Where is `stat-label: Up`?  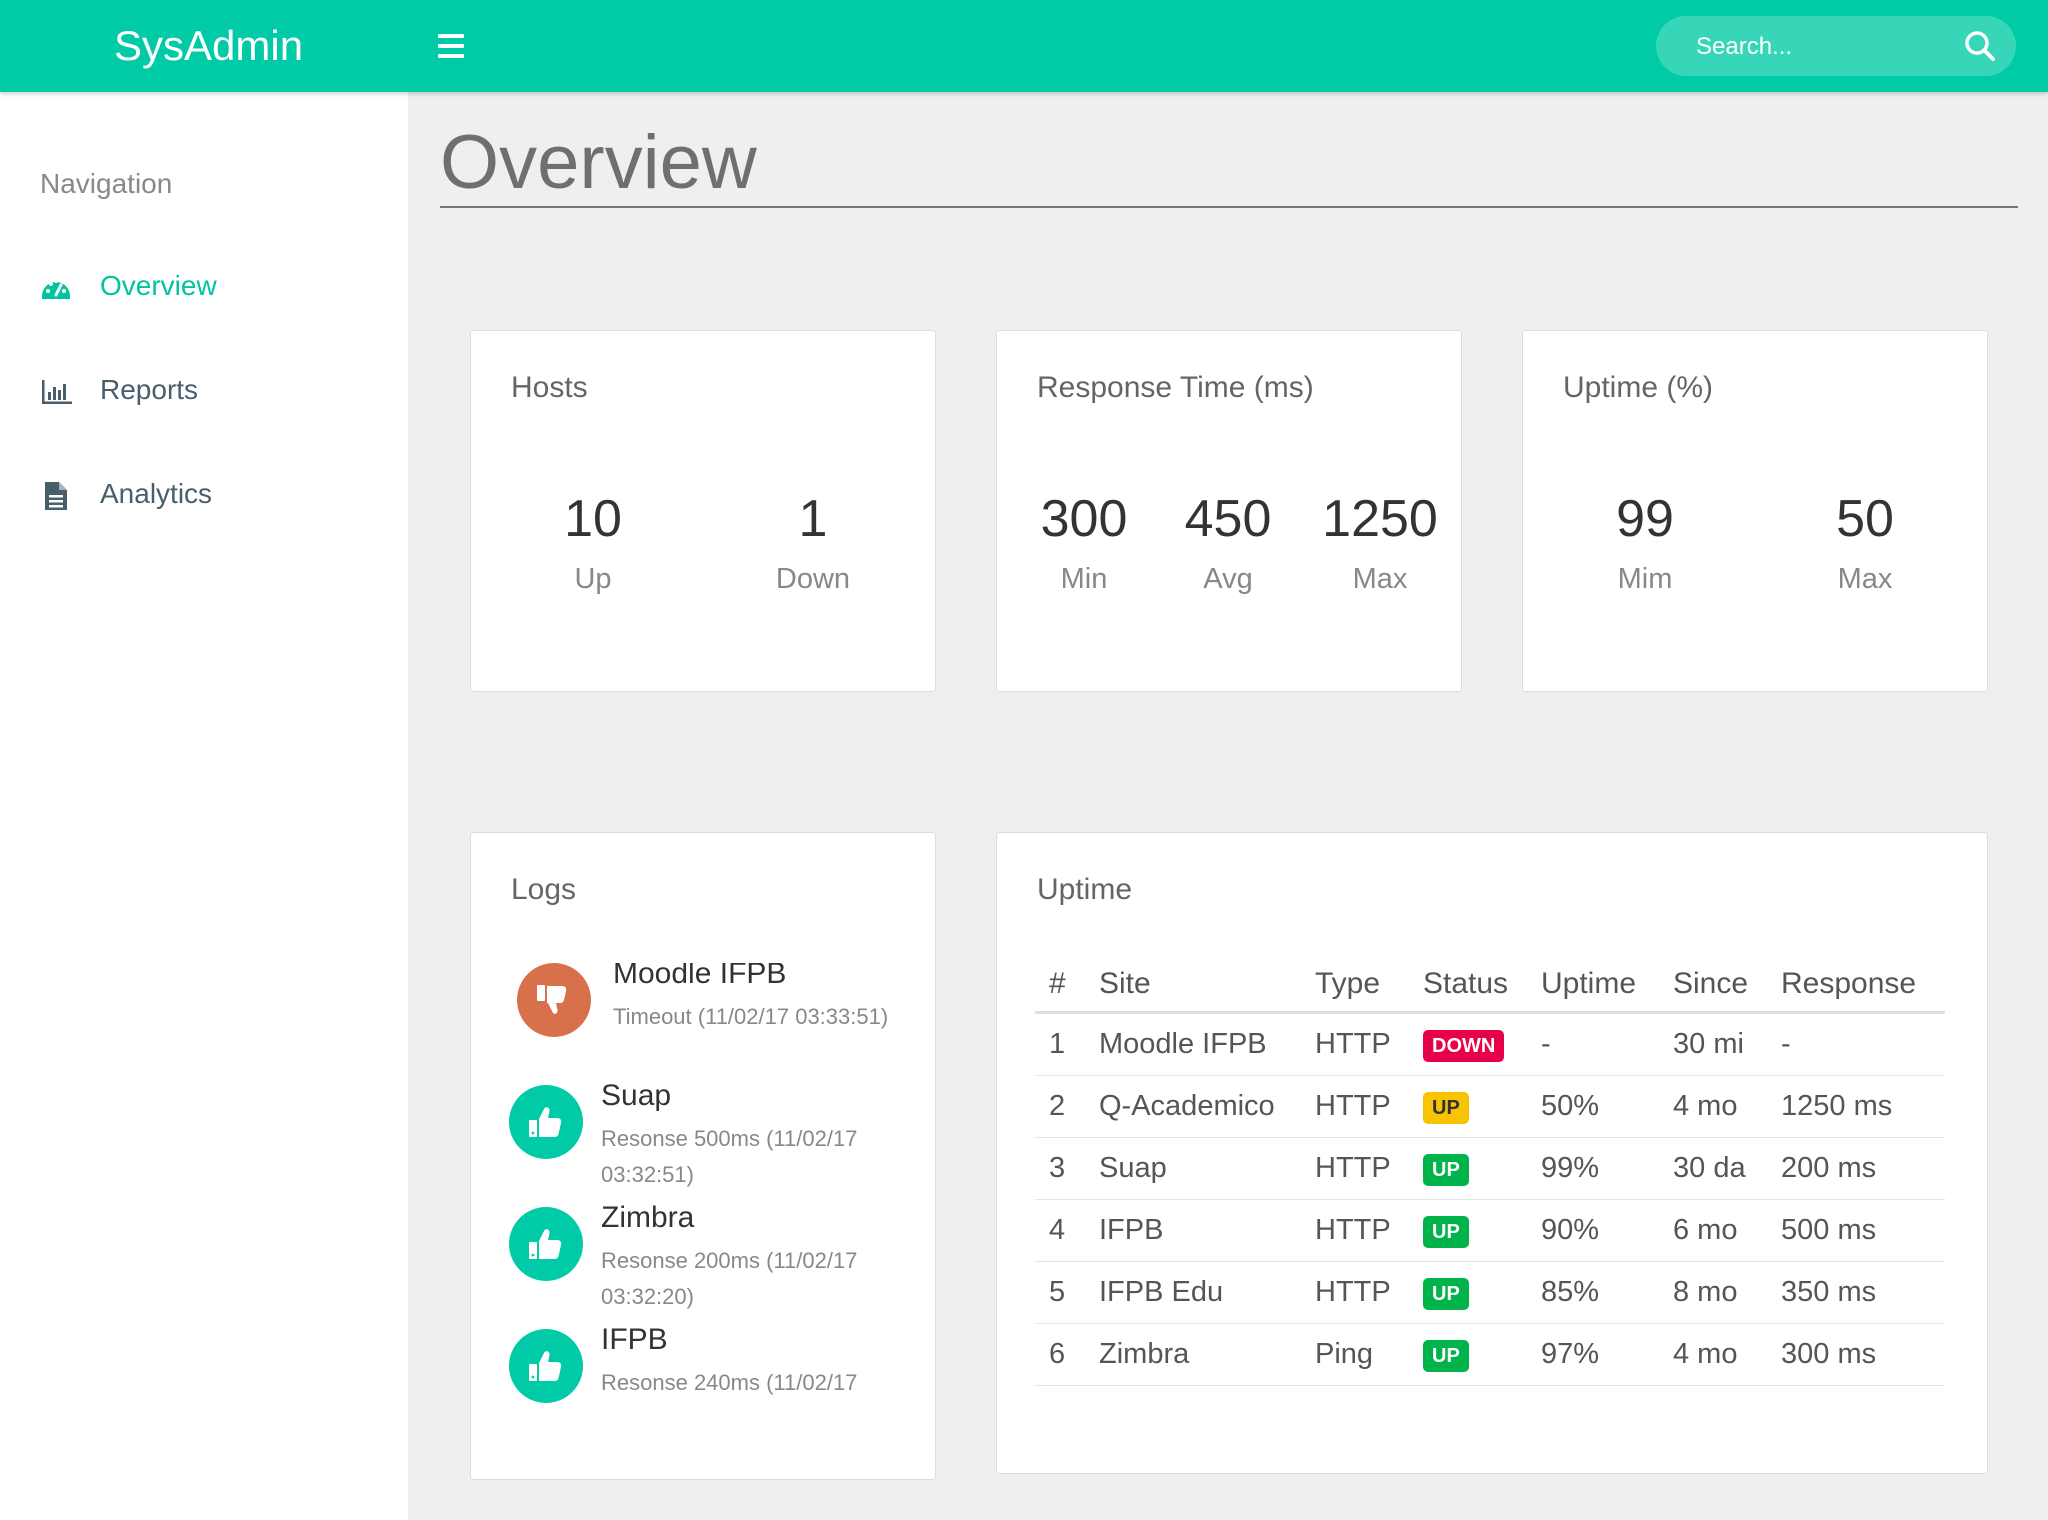 stat-label: Up is located at coordinates (593, 579).